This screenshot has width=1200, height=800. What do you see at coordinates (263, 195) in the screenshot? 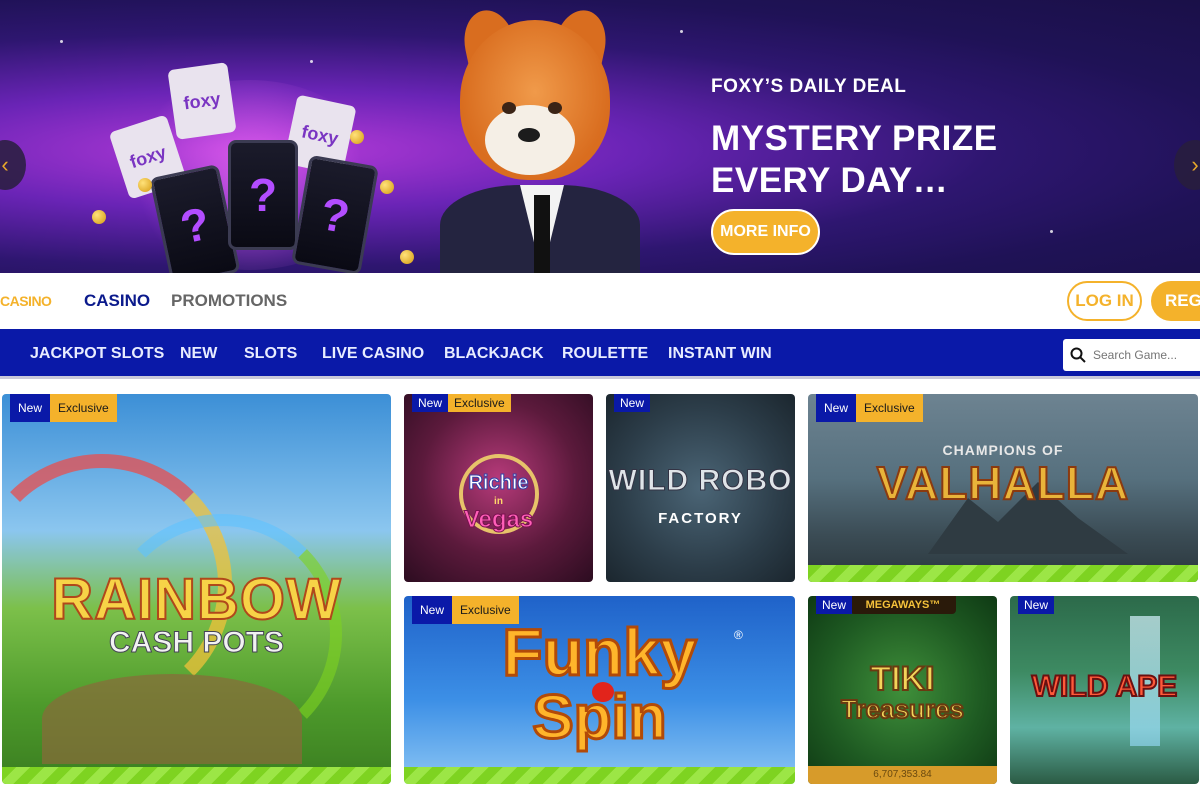
I see `mystery-reel: ?` at bounding box center [263, 195].